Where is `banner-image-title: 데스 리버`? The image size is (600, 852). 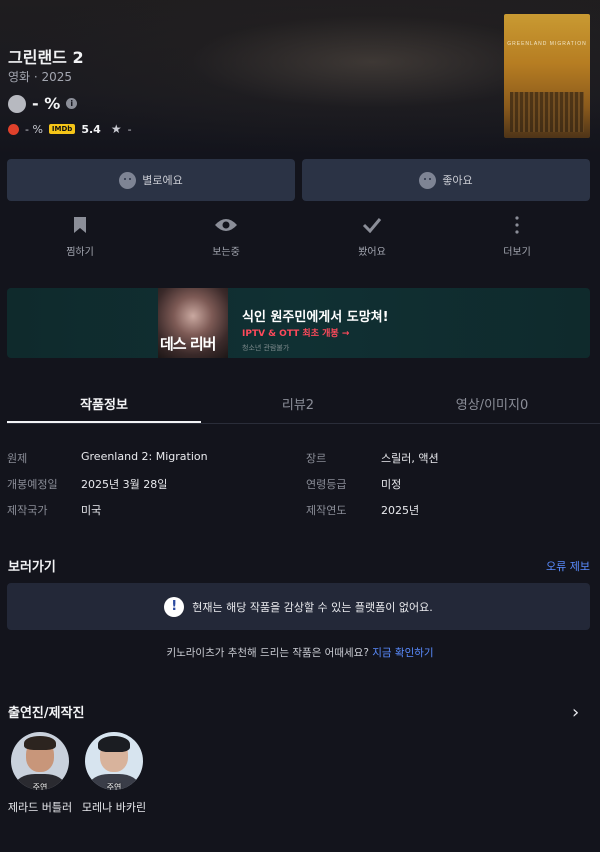 banner-image-title: 데스 리버 is located at coordinates (188, 344).